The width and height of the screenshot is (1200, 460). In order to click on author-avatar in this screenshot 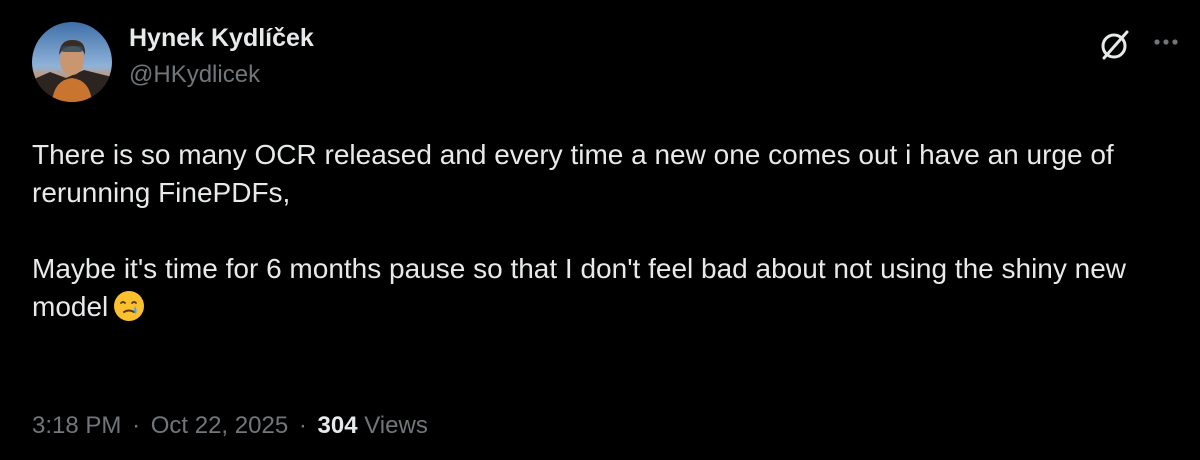, I will do `click(72, 62)`.